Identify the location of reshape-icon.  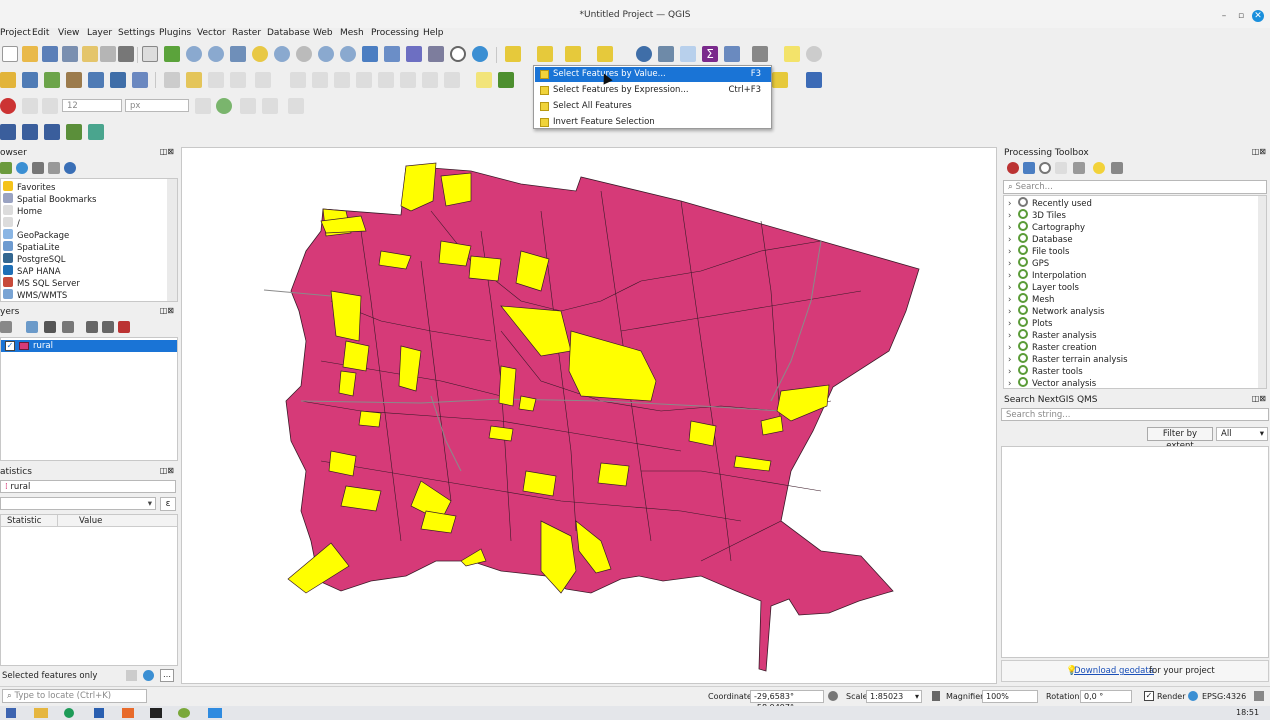
(248, 106).